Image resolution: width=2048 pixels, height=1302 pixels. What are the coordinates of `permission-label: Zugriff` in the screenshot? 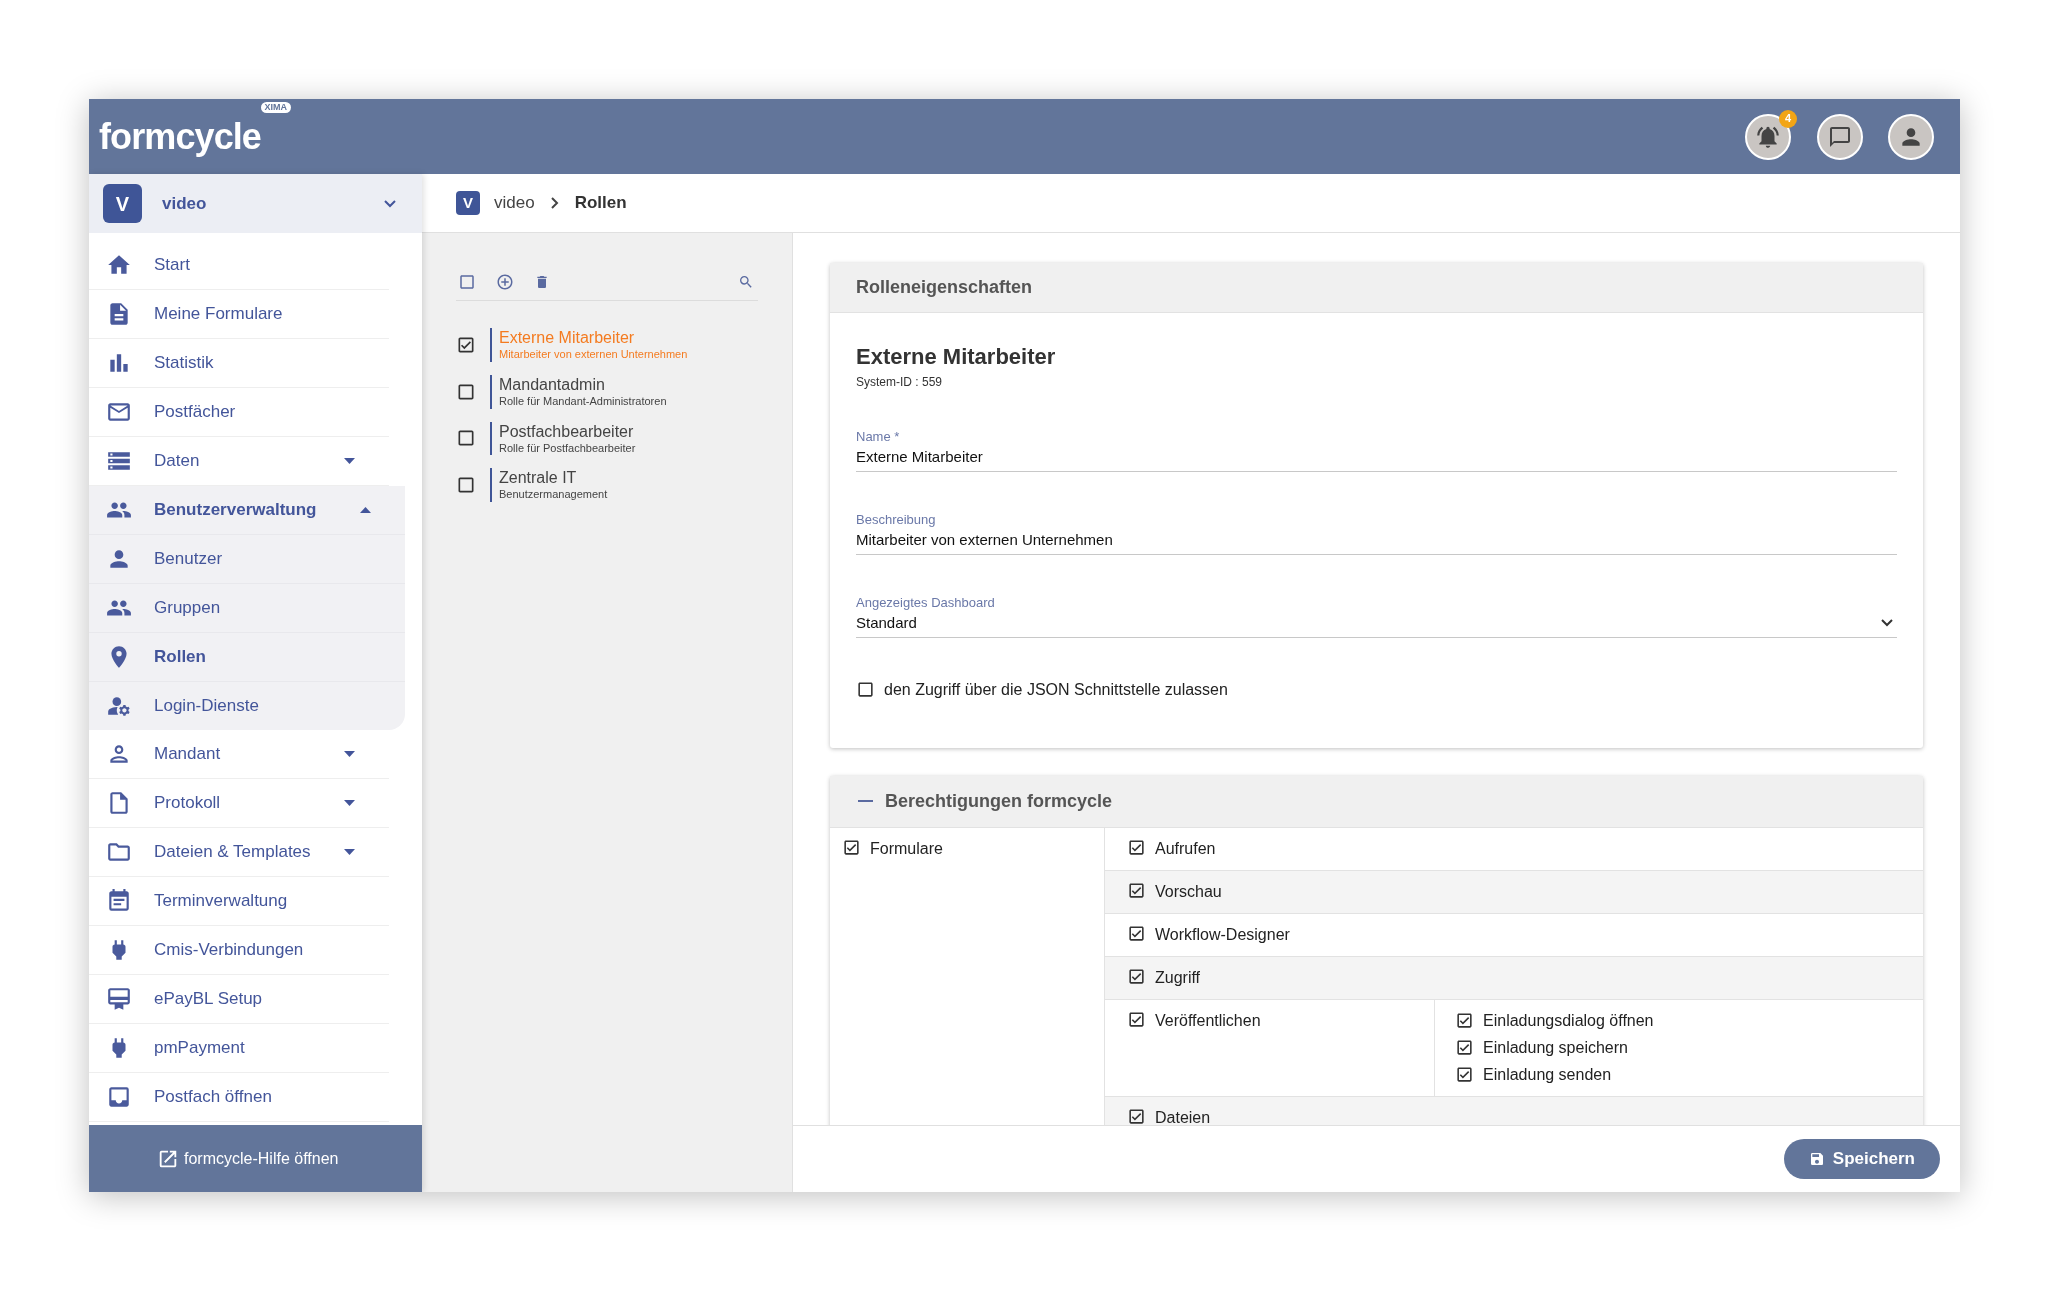 It's located at (1178, 977).